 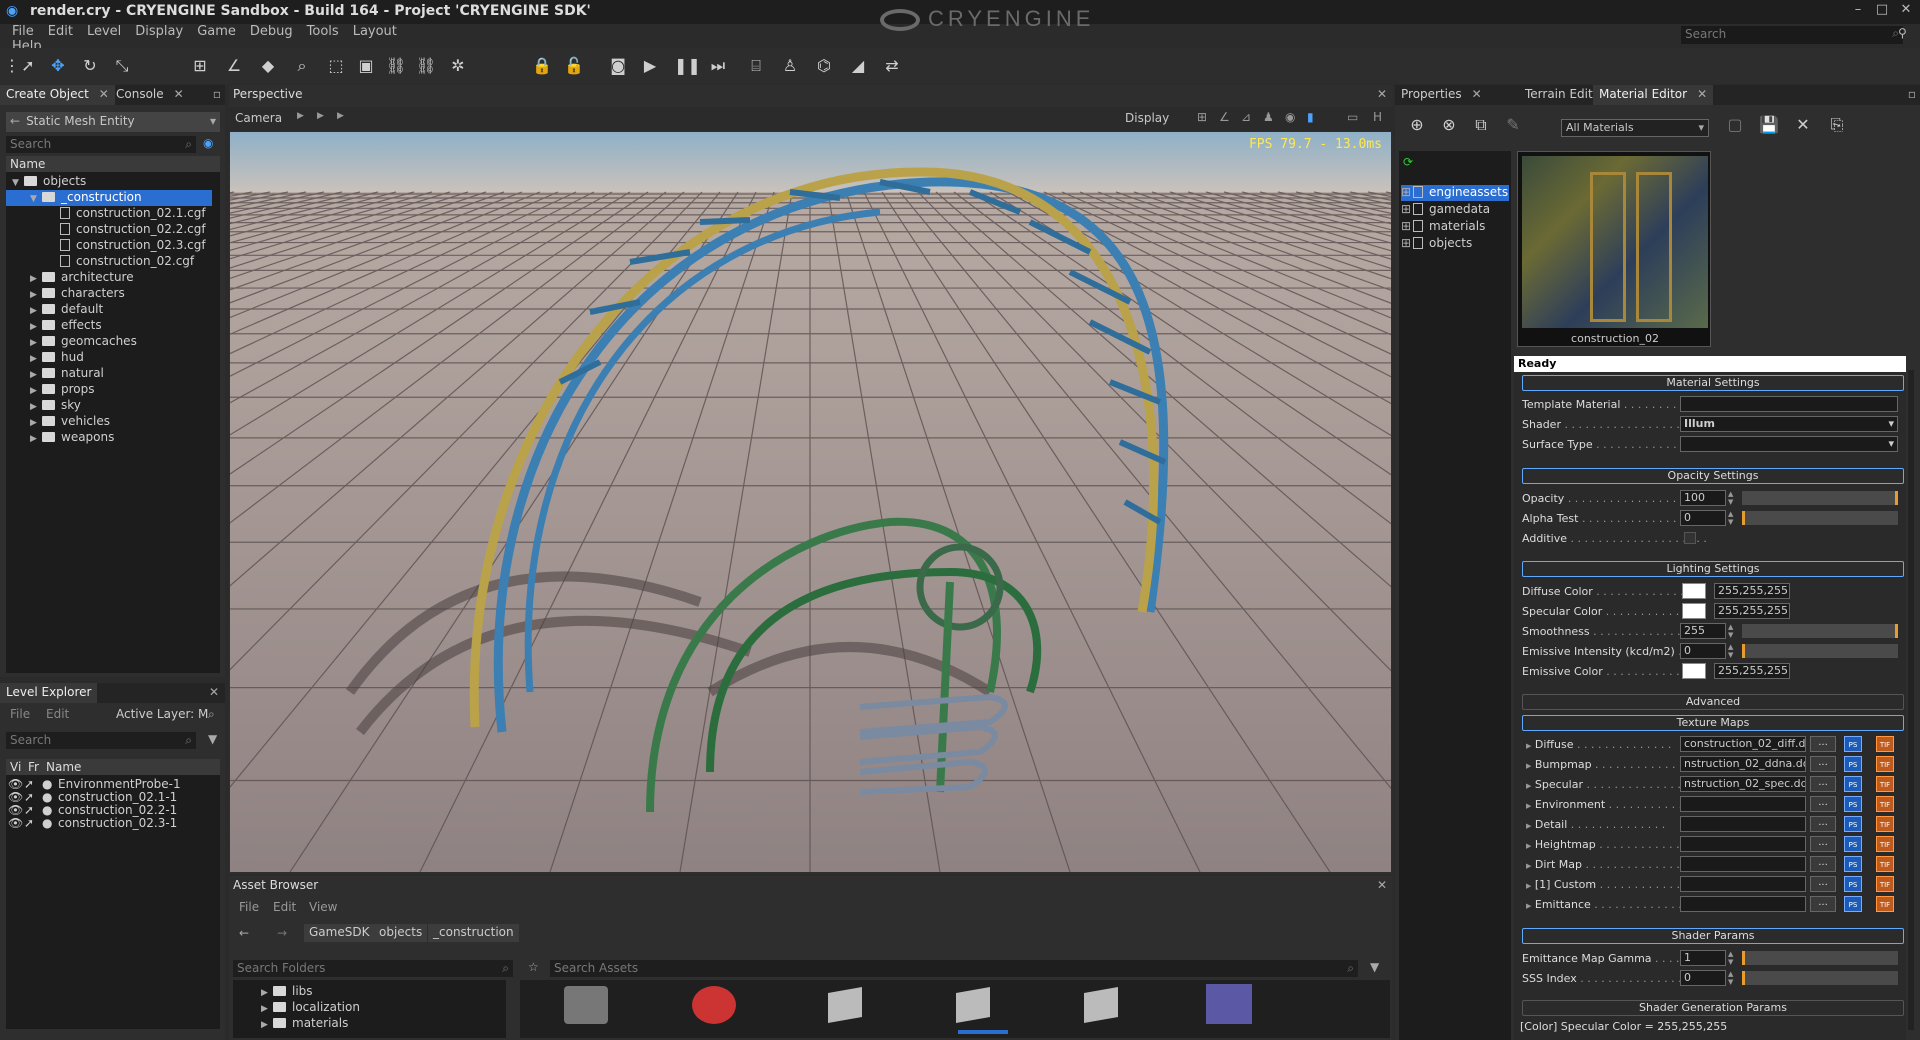 I want to click on select-all-icon: ▣, so click(x=366, y=66).